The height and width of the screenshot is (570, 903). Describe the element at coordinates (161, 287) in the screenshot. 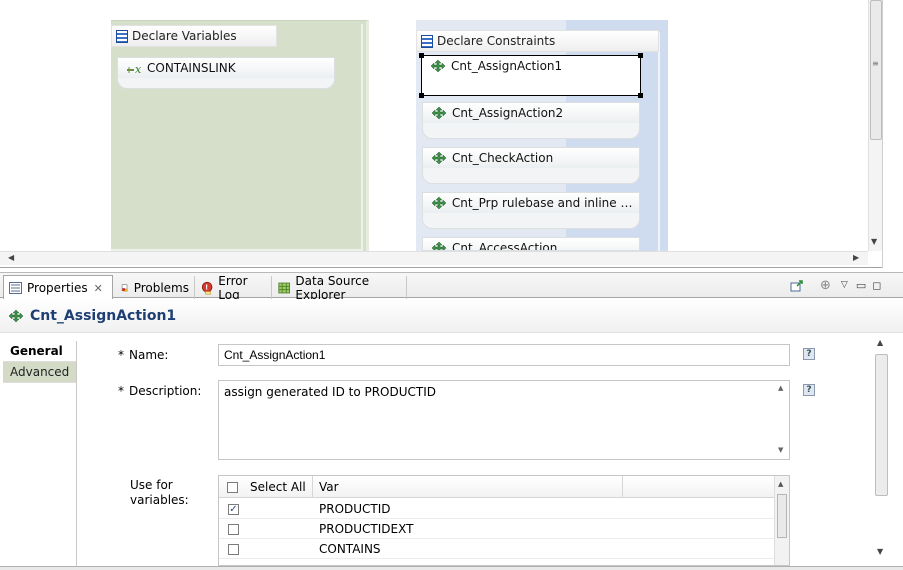

I see `tab-label: Problems` at that location.